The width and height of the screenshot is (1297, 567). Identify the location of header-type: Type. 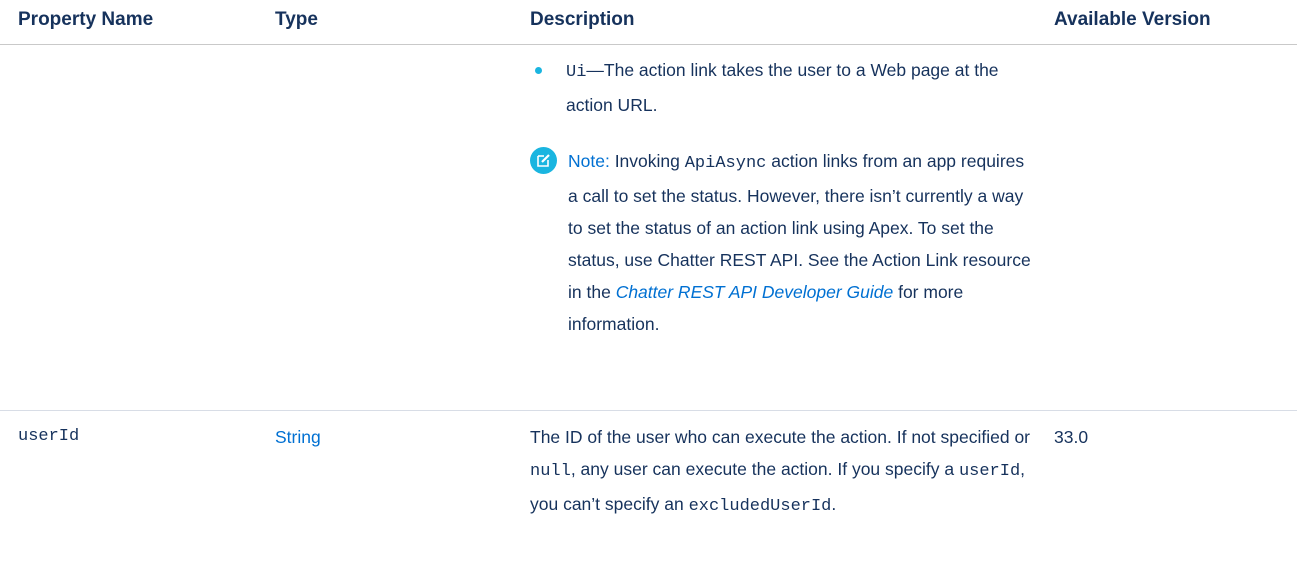
(296, 19).